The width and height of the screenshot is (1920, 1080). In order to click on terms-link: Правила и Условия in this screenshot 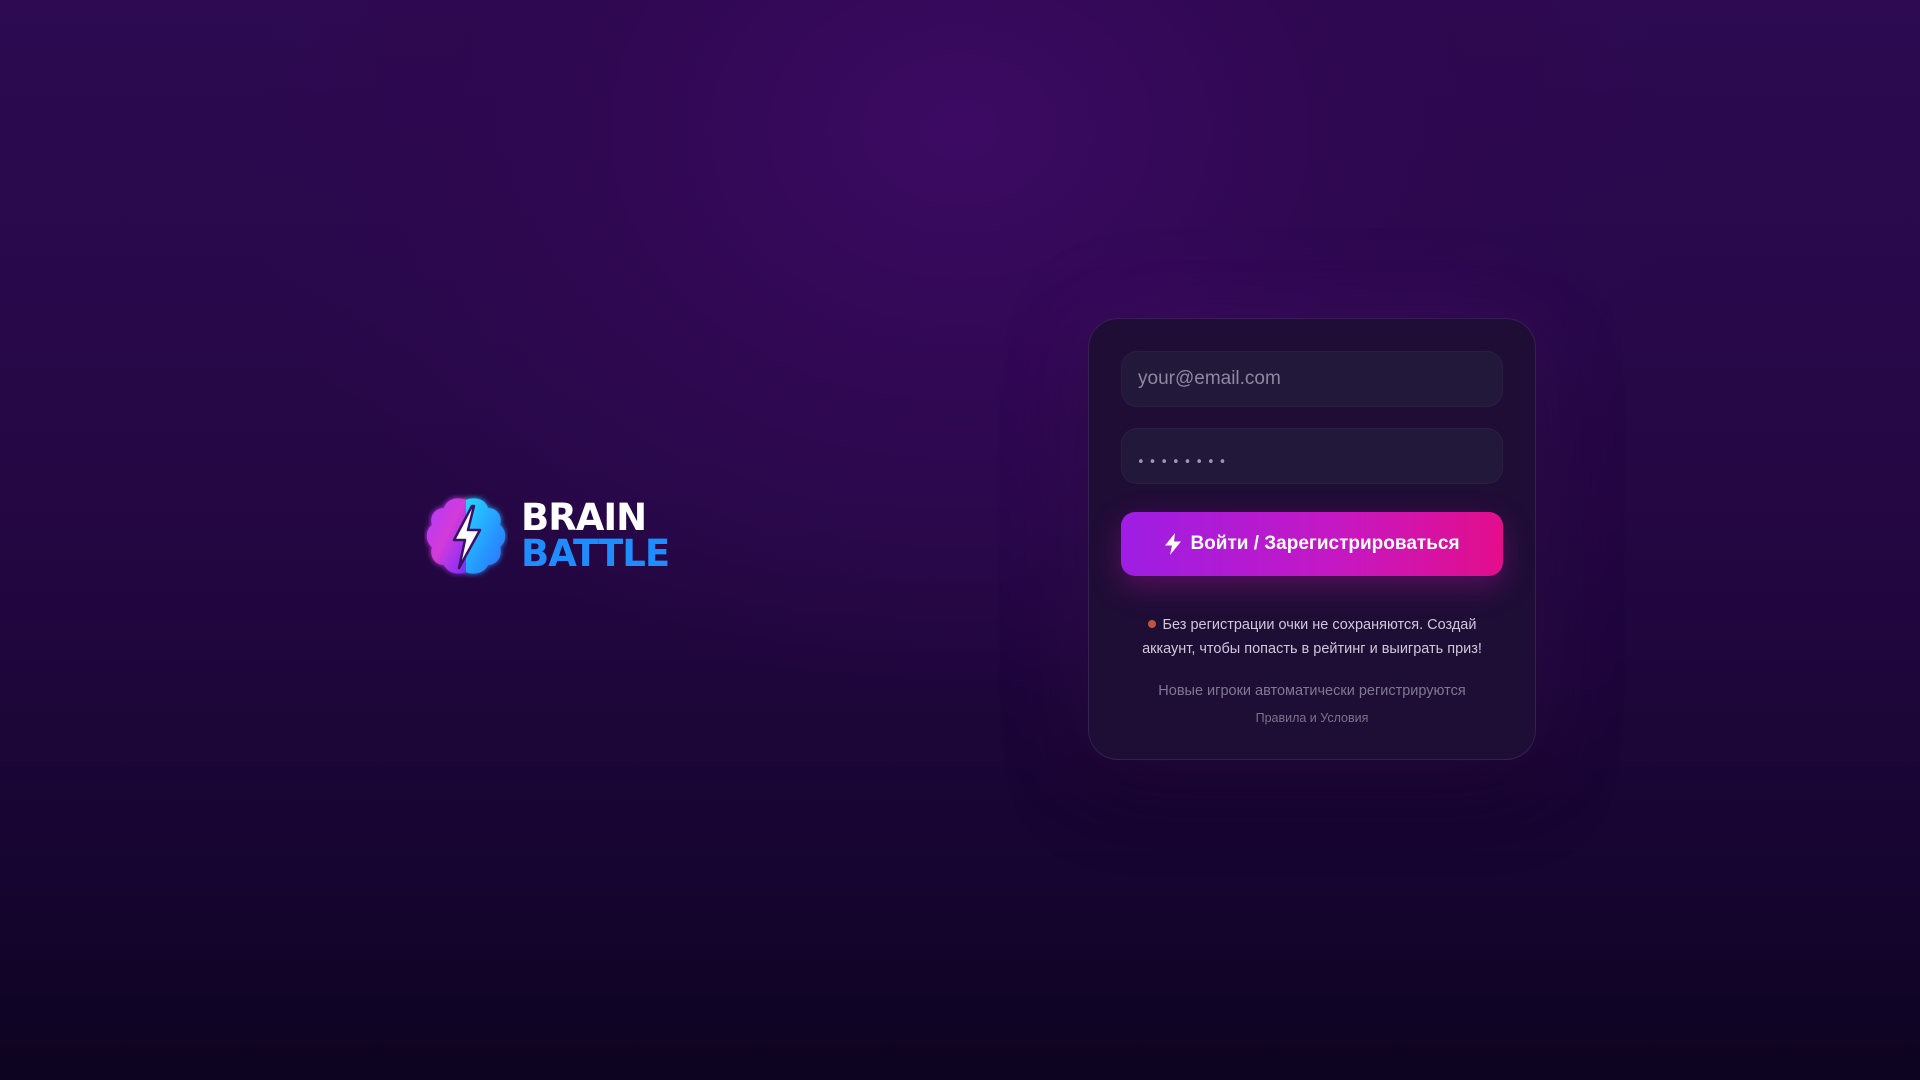, I will do `click(1312, 718)`.